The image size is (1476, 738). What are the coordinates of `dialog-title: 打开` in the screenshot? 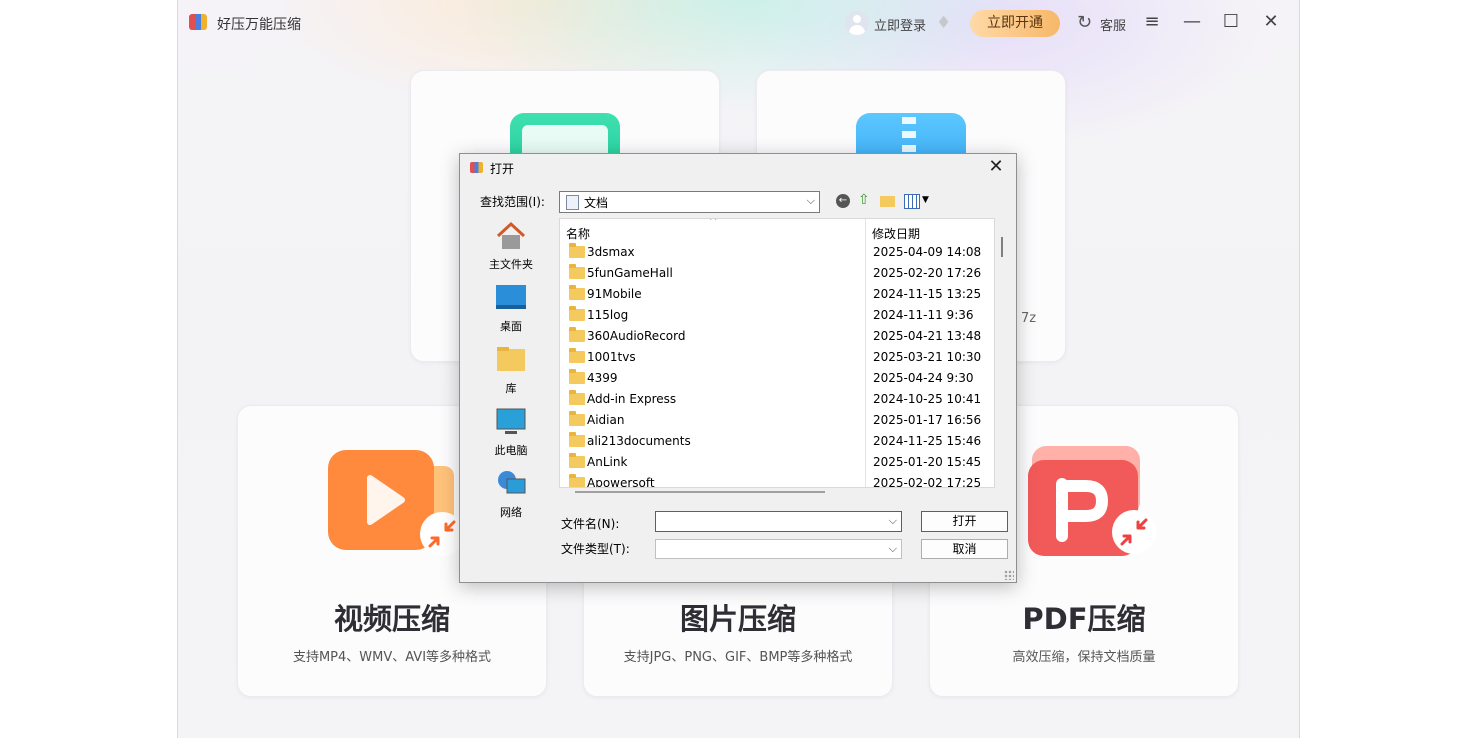 It's located at (502, 169).